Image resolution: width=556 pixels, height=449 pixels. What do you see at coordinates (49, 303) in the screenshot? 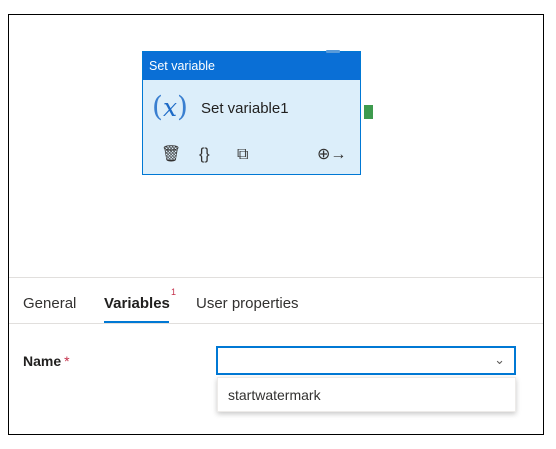
I see `tab-general: General` at bounding box center [49, 303].